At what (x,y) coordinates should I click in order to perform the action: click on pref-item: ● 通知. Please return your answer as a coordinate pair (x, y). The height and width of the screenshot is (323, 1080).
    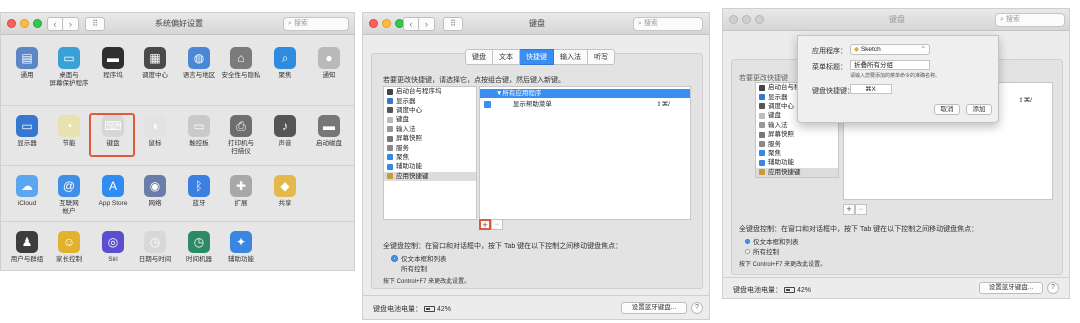
    Looking at the image, I should click on (328, 63).